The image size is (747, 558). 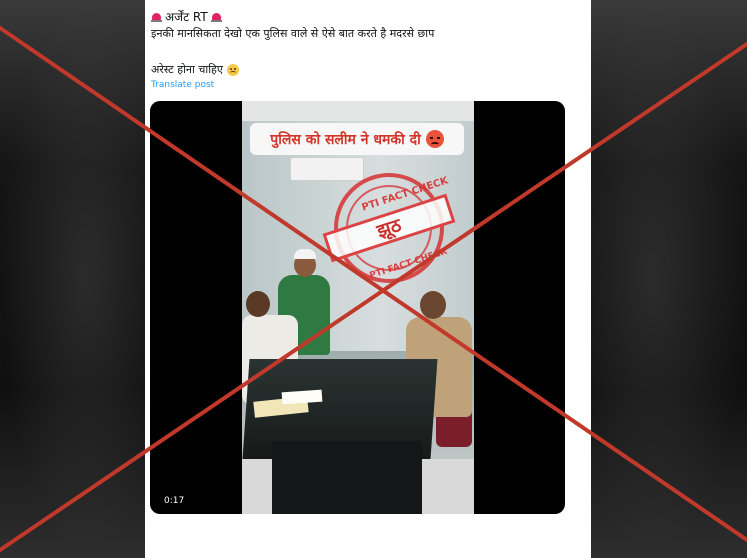 I want to click on video-timestamp: 0:17, so click(x=174, y=501).